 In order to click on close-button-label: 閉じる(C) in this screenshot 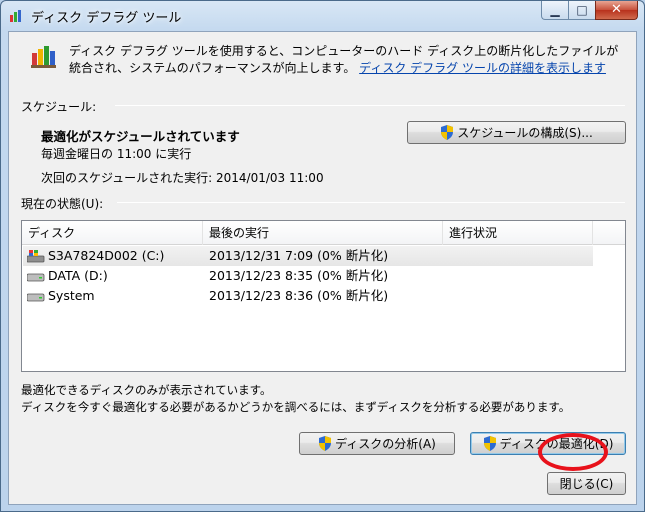, I will do `click(586, 484)`.